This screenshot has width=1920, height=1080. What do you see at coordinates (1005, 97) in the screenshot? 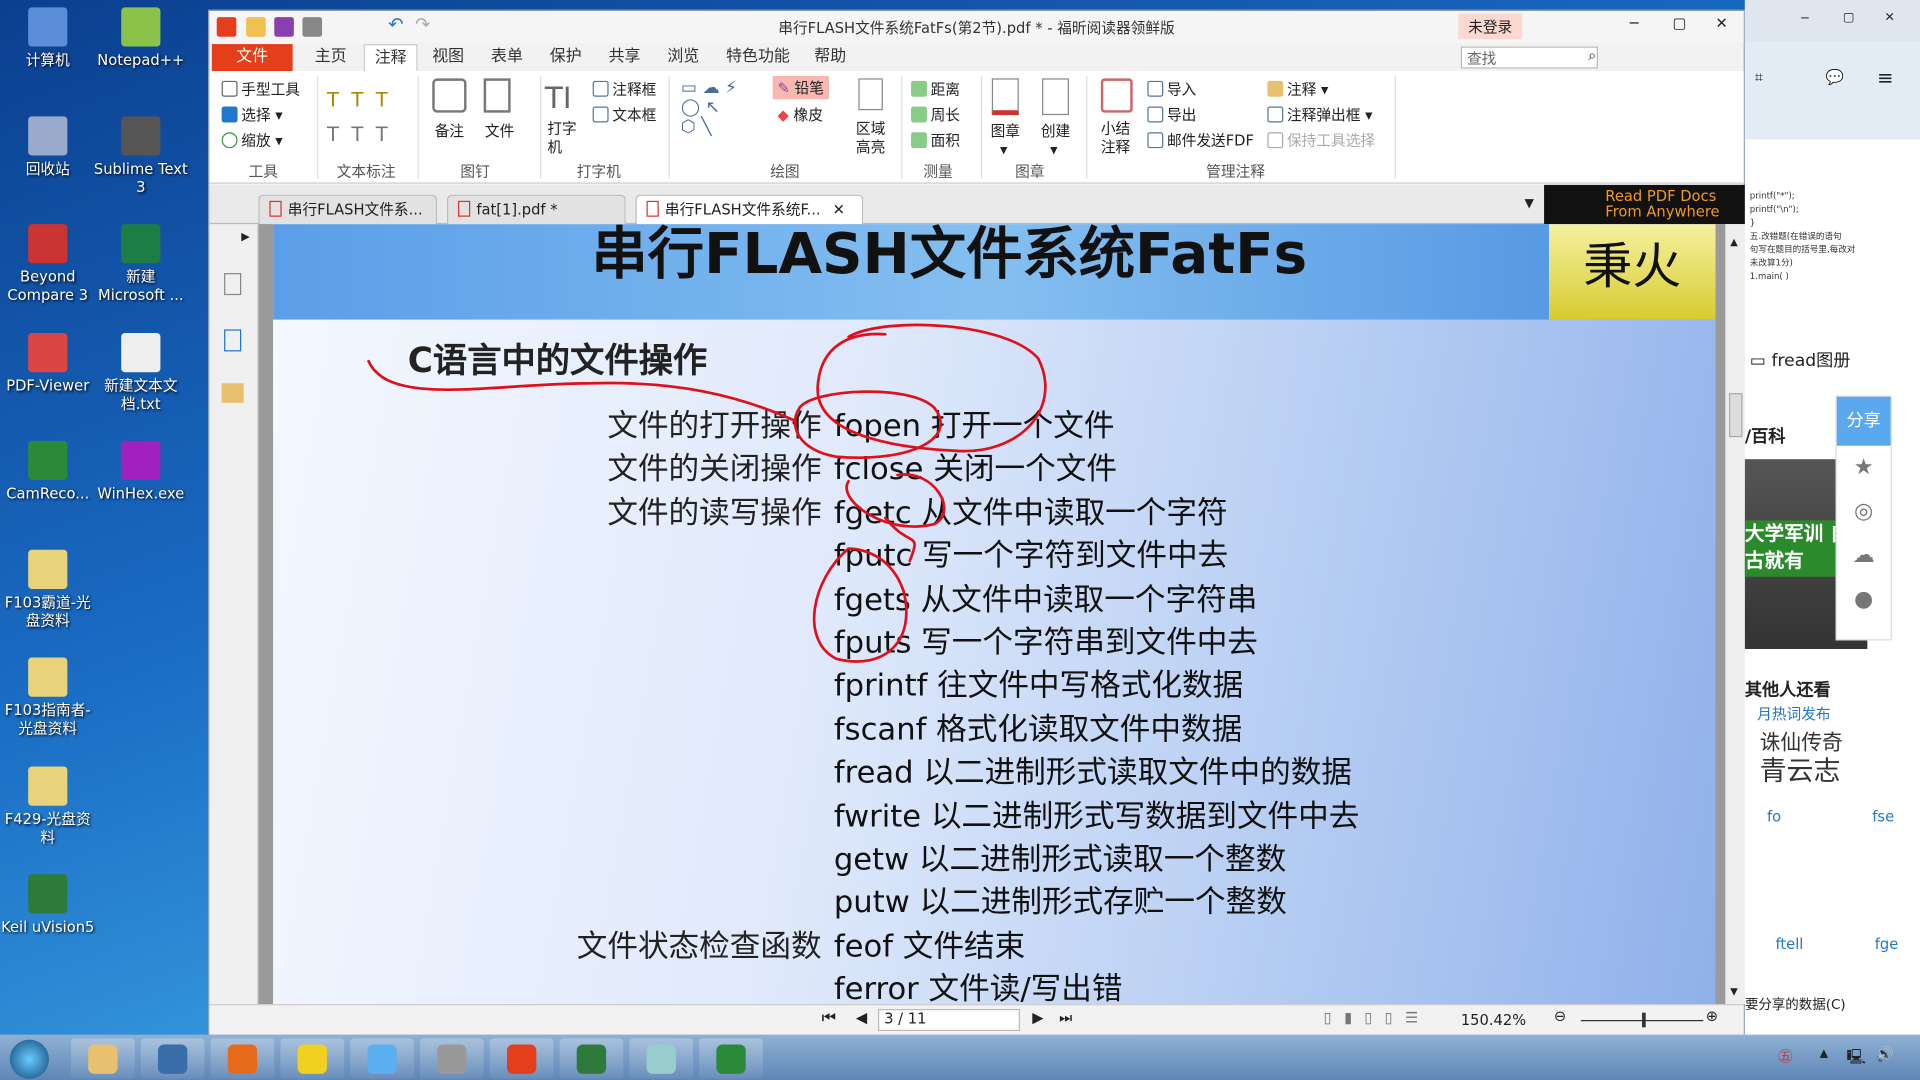
I see `stamp-icon` at bounding box center [1005, 97].